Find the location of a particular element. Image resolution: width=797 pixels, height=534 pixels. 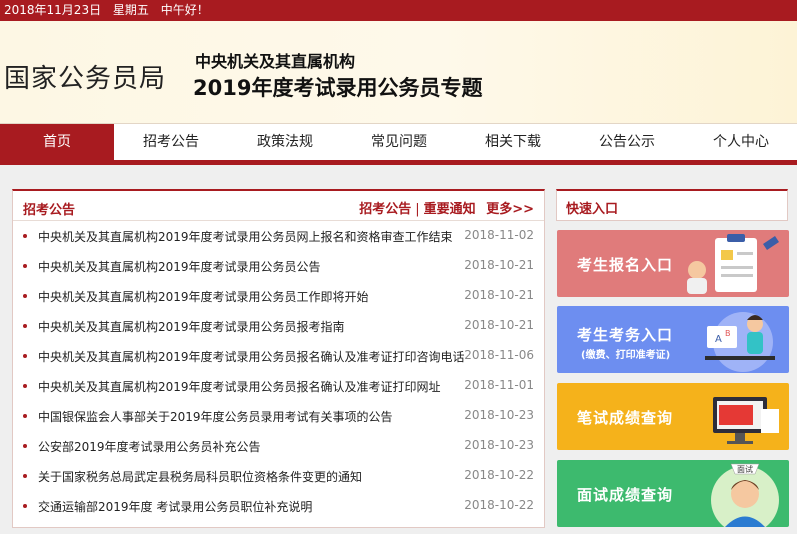

list-item: 公安部2019年度考试录用公务员补充公告 2018-10-23 is located at coordinates (278, 446).